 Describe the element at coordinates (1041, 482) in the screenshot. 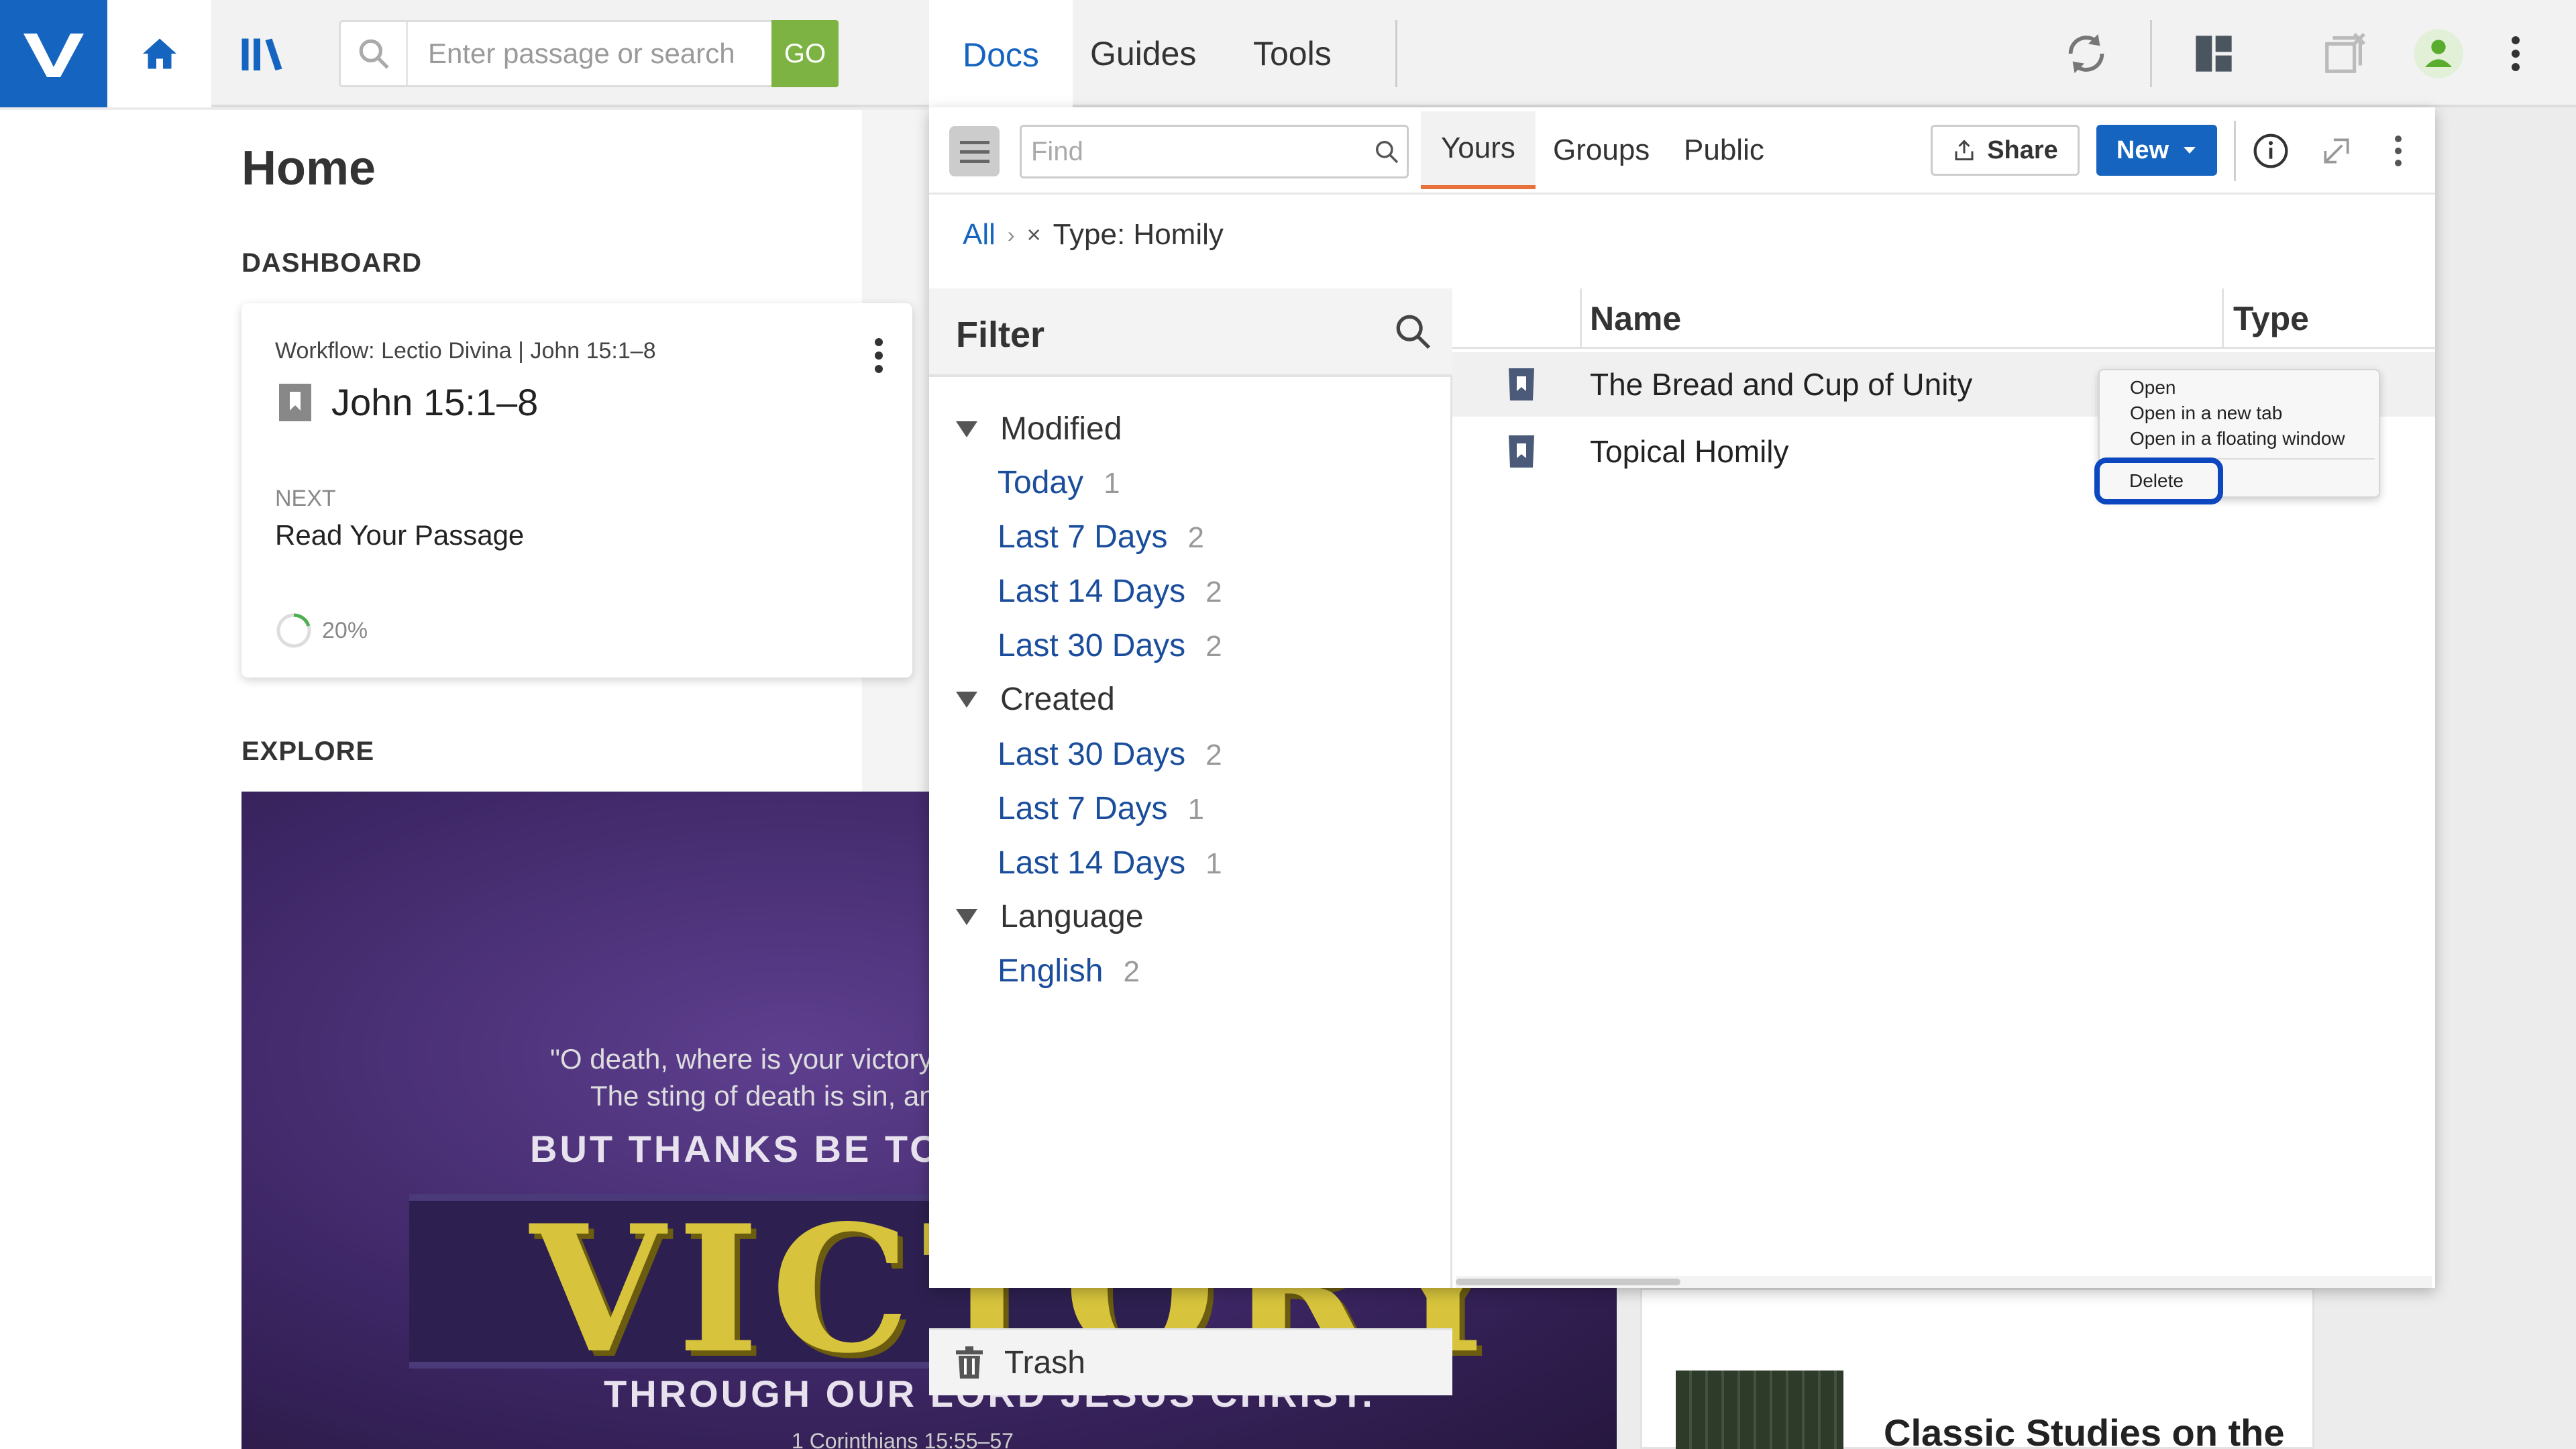

I see `filter-item-label: Today` at that location.